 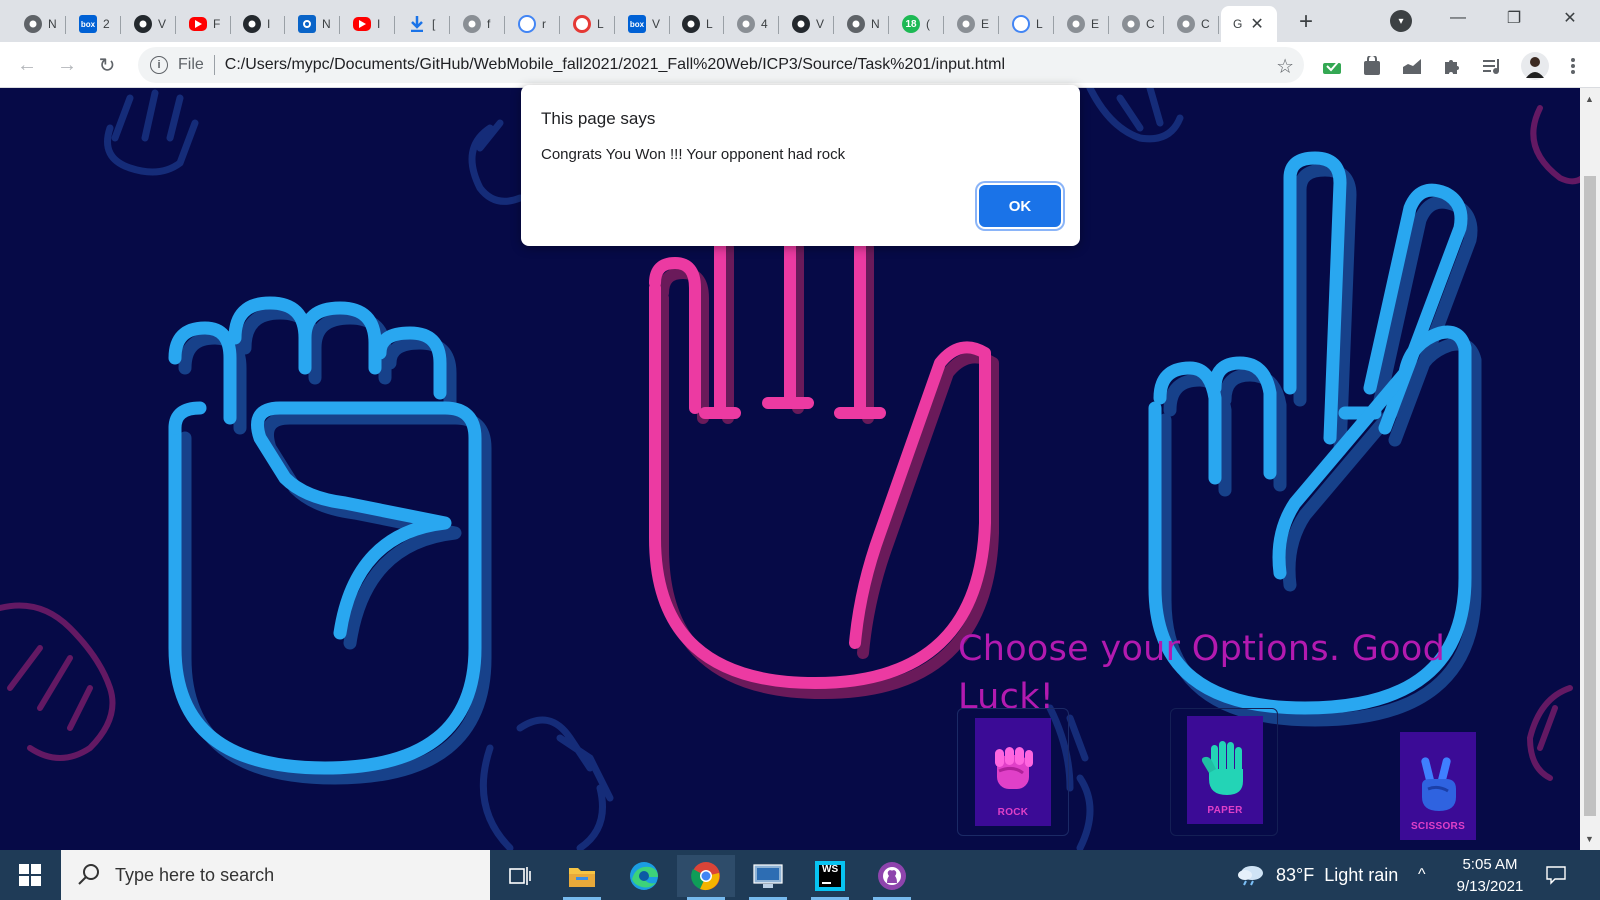 I want to click on scissors-hand-icon, so click(x=1438, y=784).